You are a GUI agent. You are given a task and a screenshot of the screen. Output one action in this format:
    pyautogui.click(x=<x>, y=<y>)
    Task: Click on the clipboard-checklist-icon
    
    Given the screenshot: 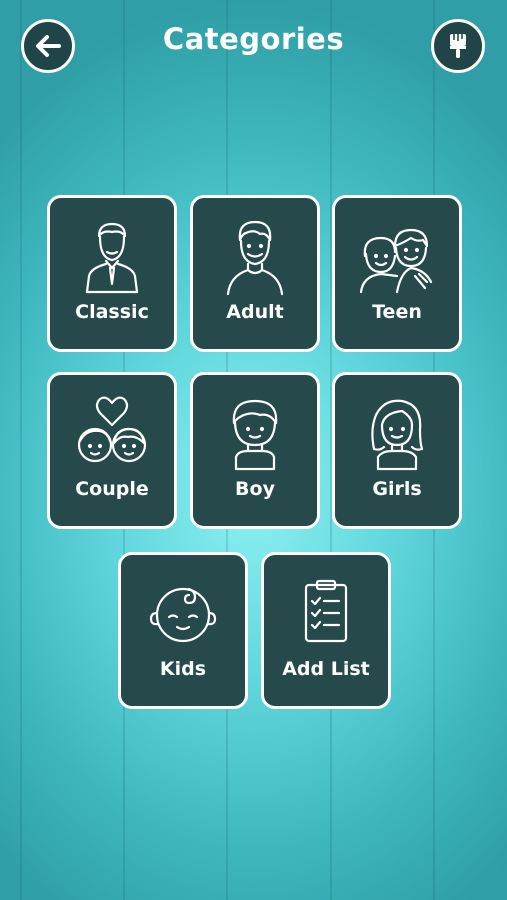 What is the action you would take?
    pyautogui.click(x=326, y=611)
    